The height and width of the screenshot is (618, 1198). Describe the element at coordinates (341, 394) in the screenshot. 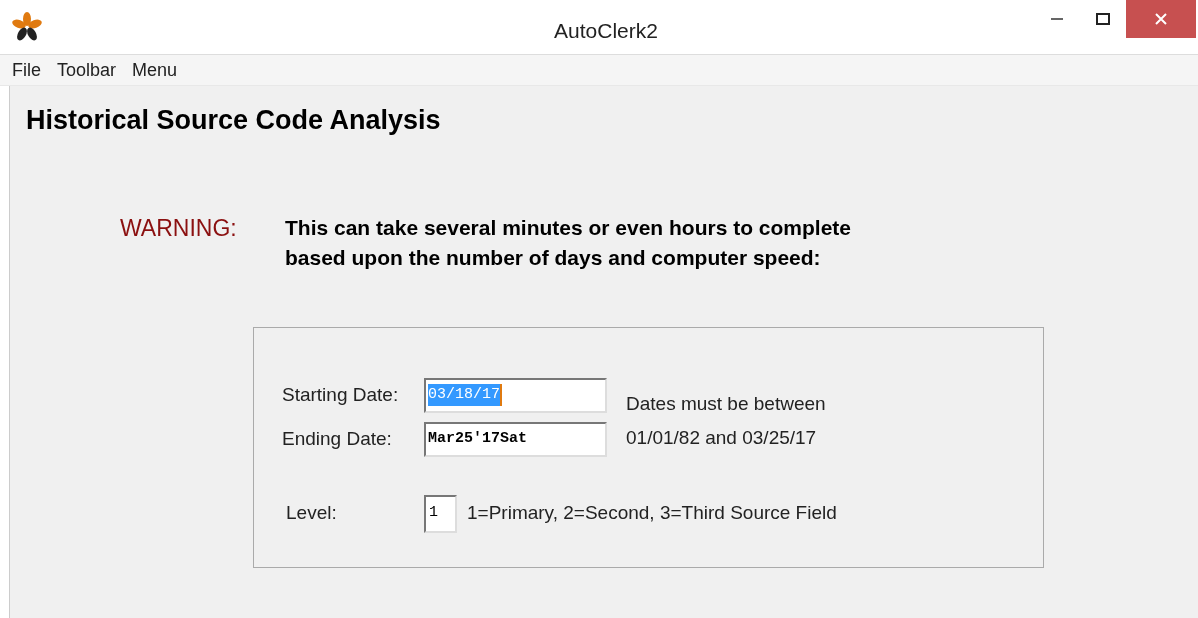

I see `field-label: Starting Date:` at that location.